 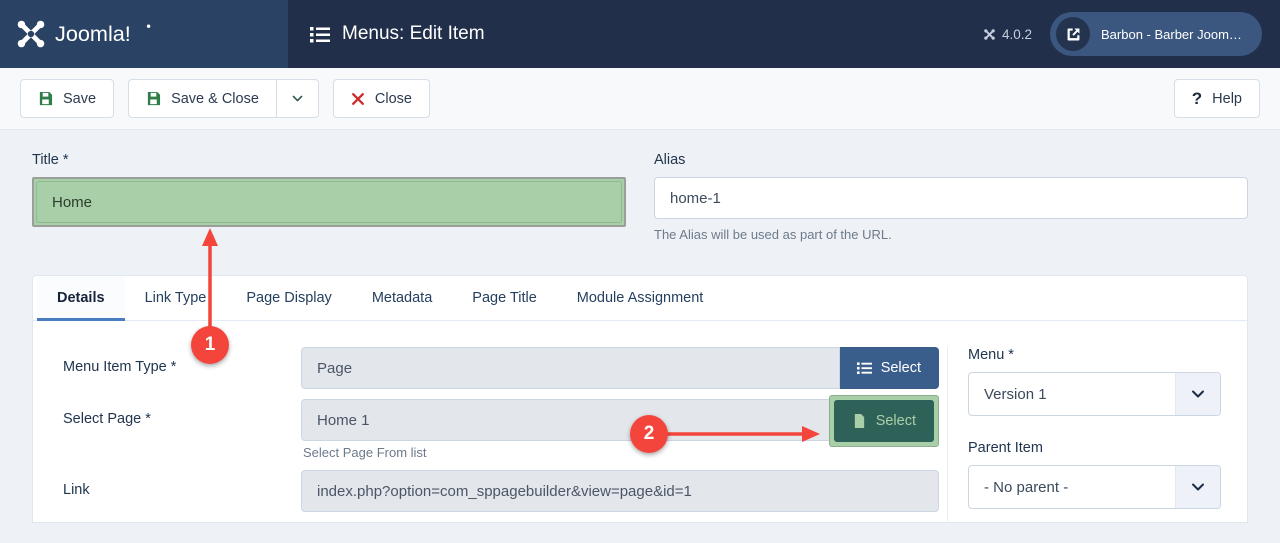 What do you see at coordinates (670, 160) in the screenshot?
I see `alias-label: Alias` at bounding box center [670, 160].